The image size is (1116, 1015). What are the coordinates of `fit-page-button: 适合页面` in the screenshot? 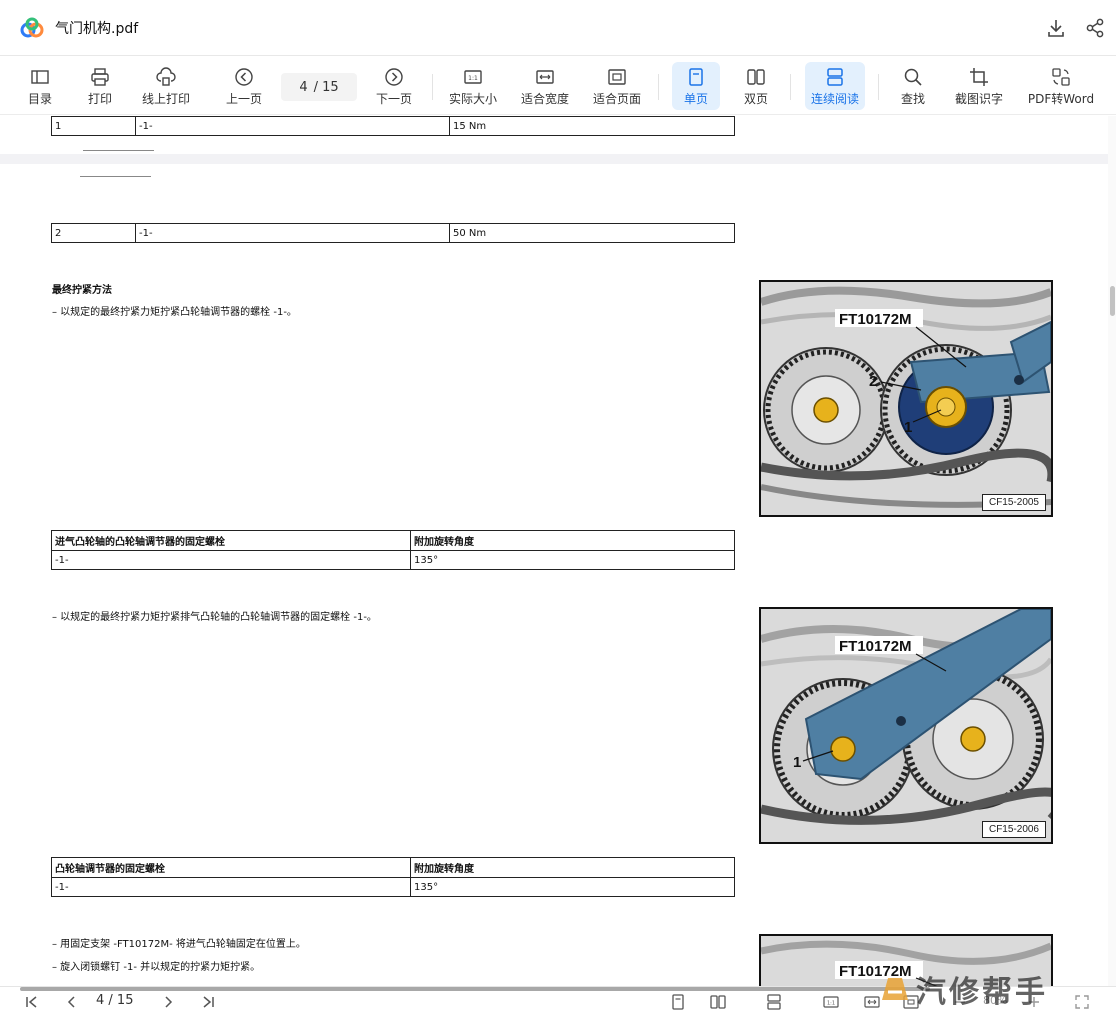 It's located at (617, 86).